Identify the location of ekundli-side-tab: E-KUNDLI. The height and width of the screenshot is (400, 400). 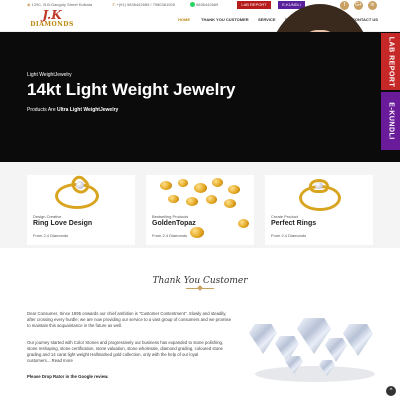
(390, 121).